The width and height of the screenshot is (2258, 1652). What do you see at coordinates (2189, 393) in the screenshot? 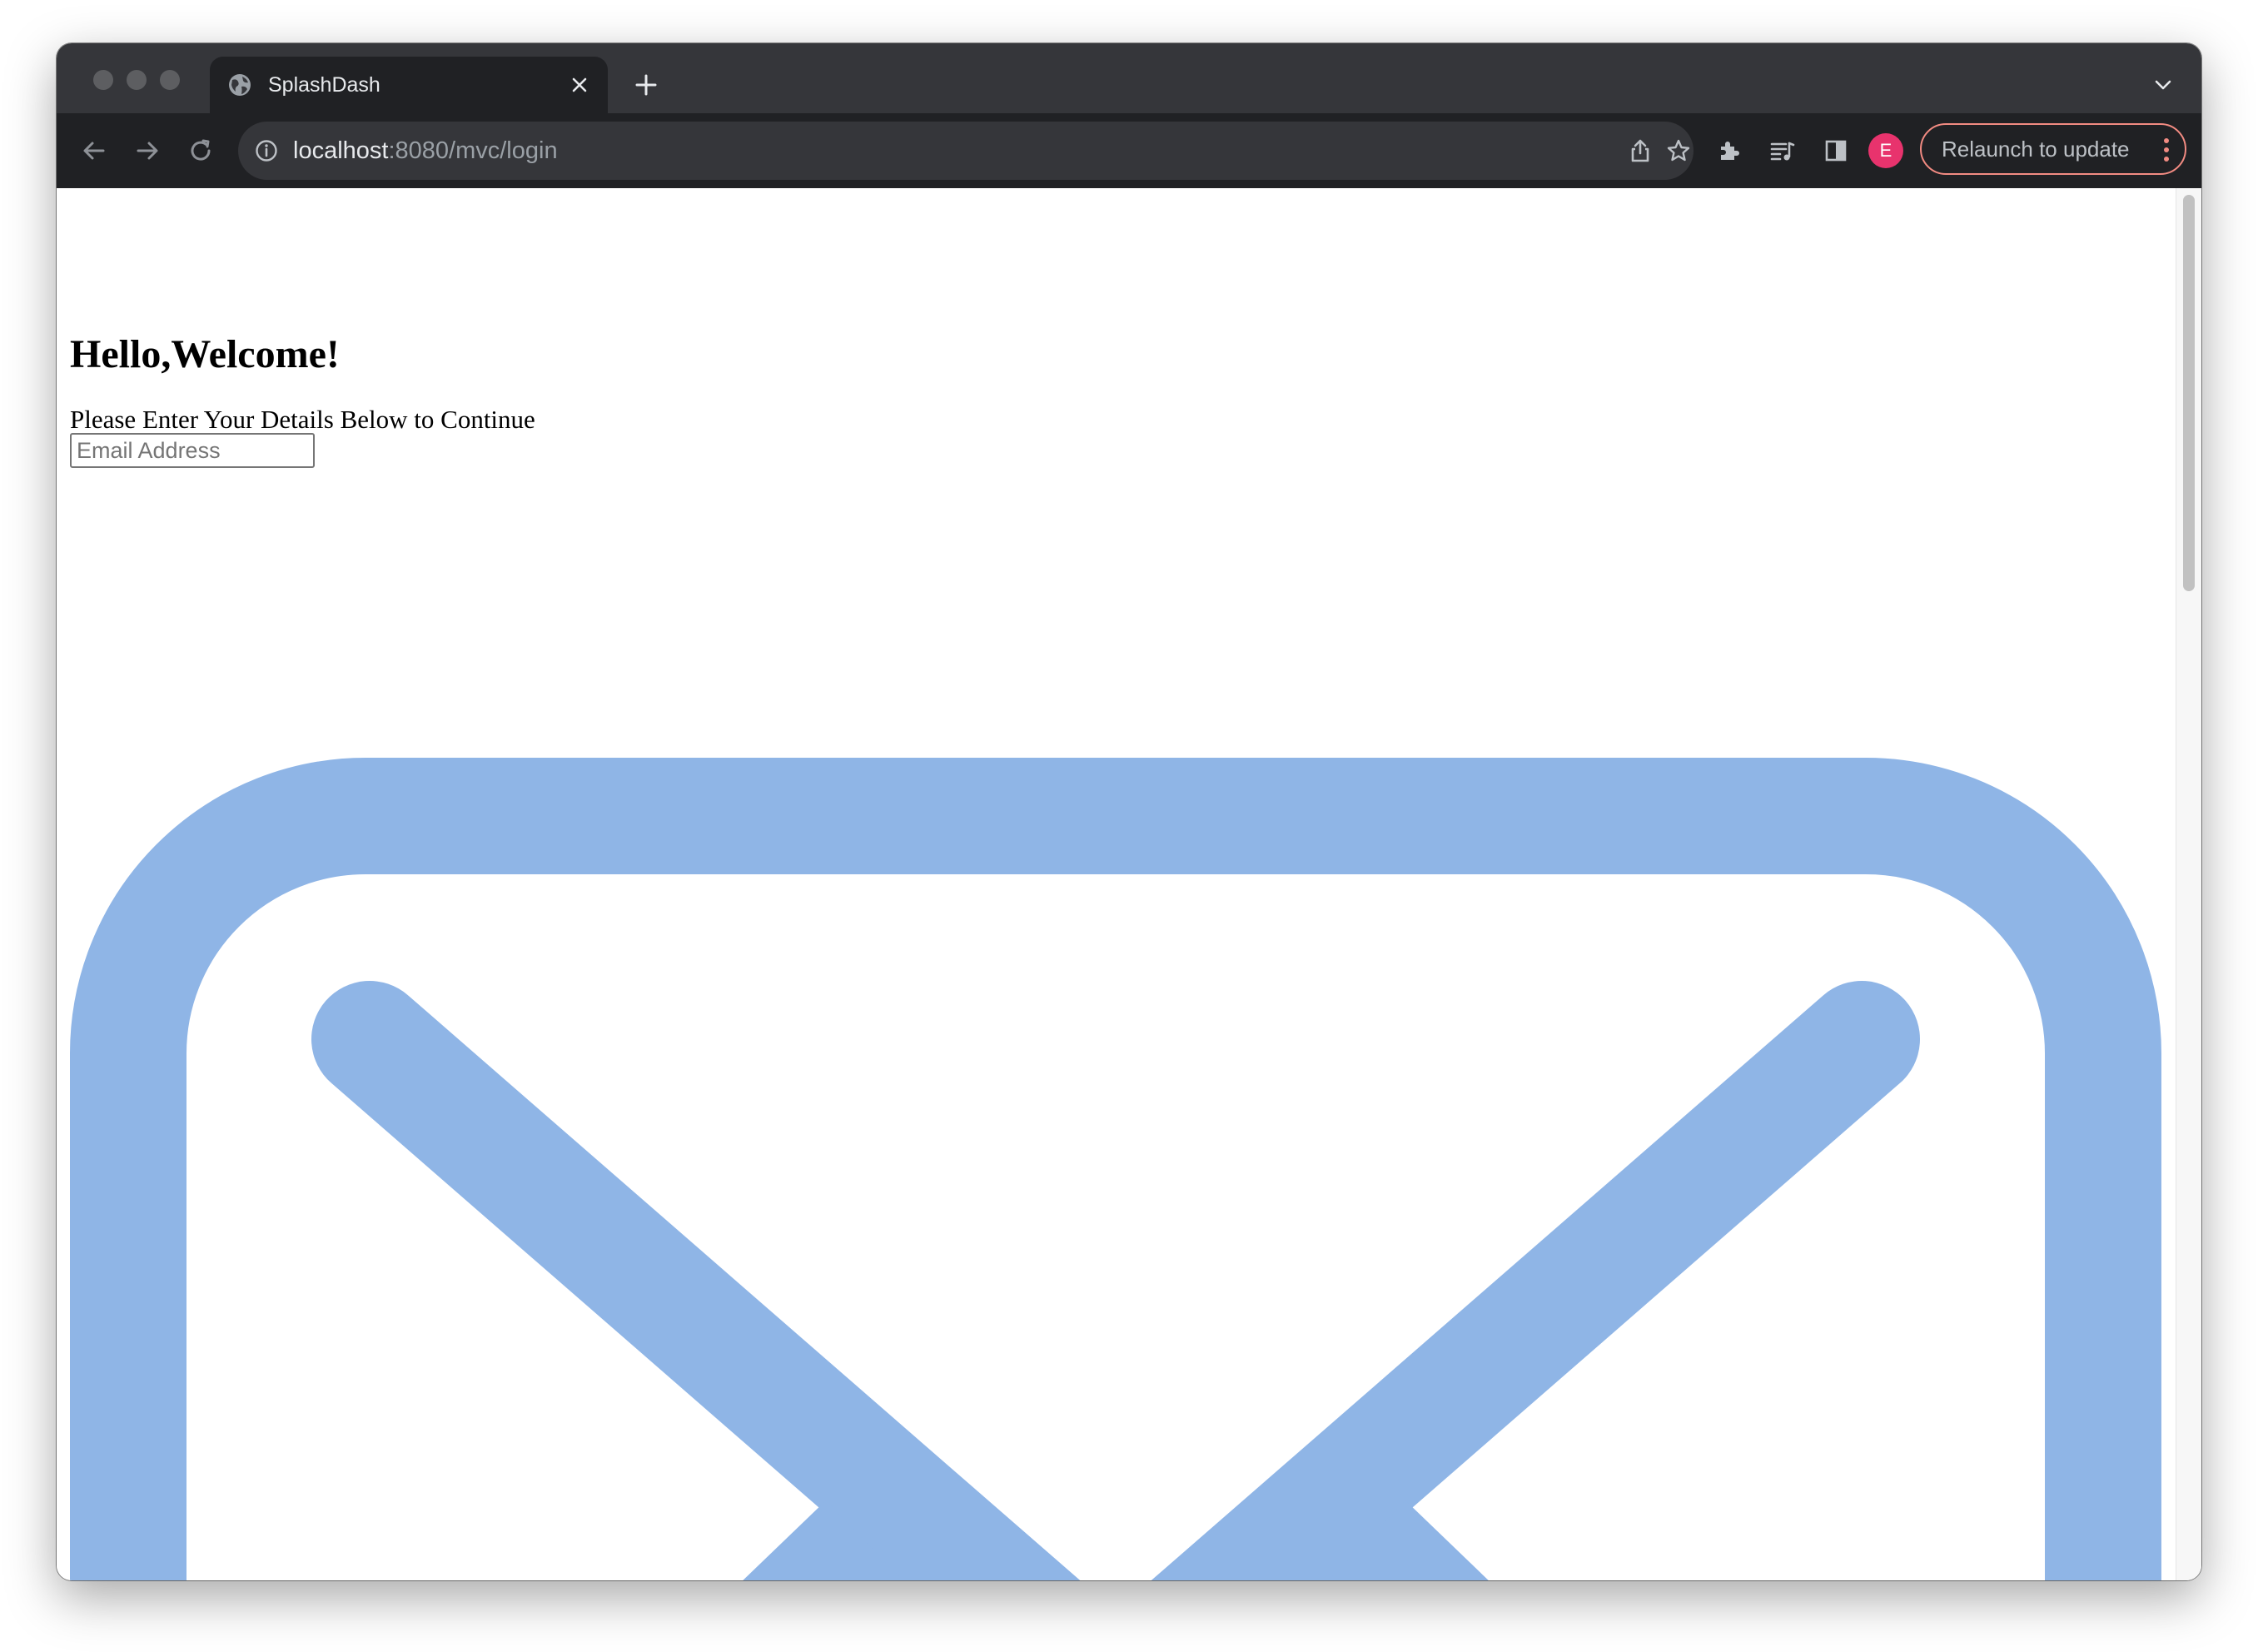
I see `scrollbar-thumb` at bounding box center [2189, 393].